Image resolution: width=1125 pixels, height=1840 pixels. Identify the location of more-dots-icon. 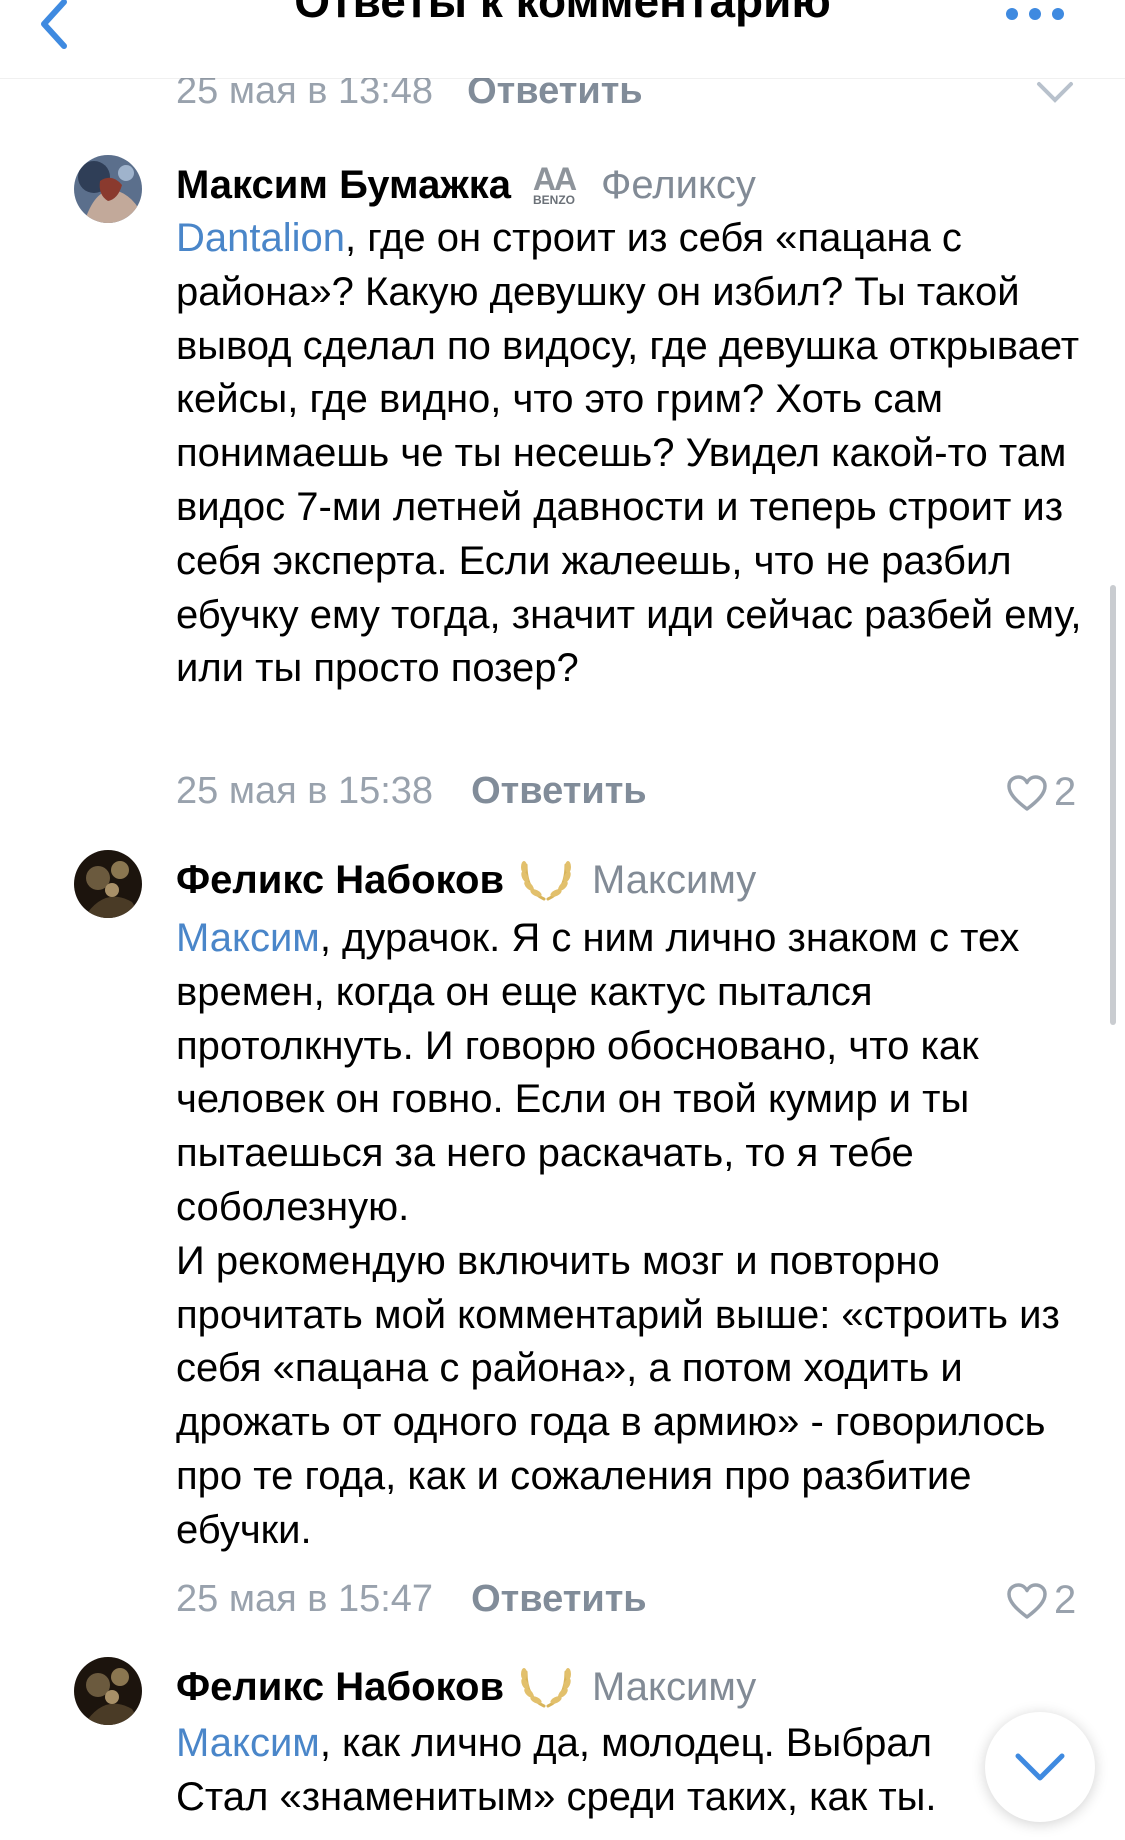
(1035, 14).